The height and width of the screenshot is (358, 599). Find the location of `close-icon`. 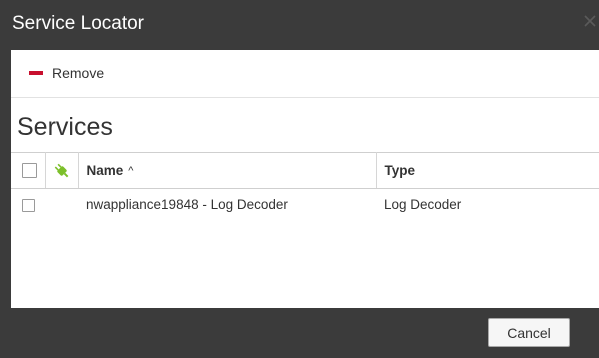

close-icon is located at coordinates (590, 21).